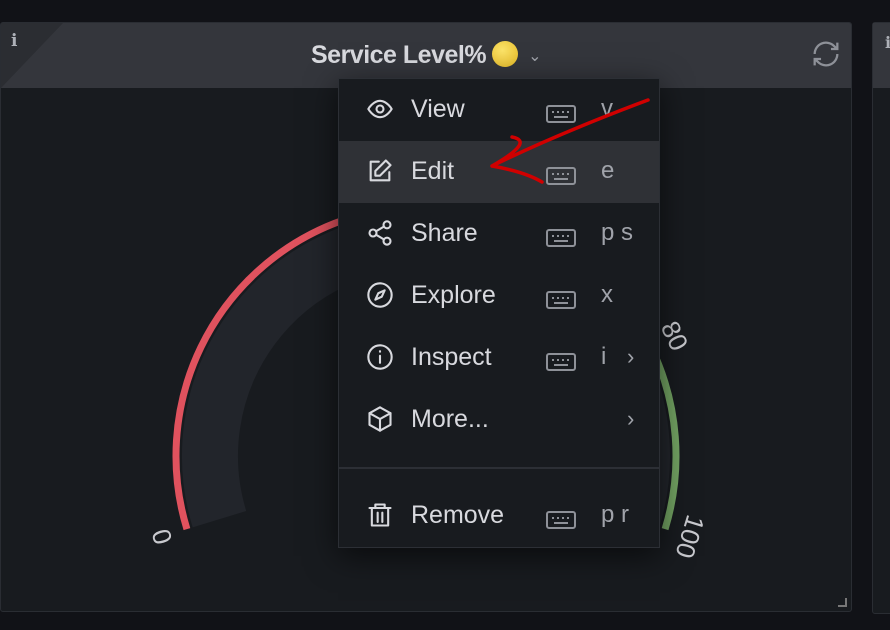 This screenshot has width=890, height=630. I want to click on resize-handle, so click(842, 602).